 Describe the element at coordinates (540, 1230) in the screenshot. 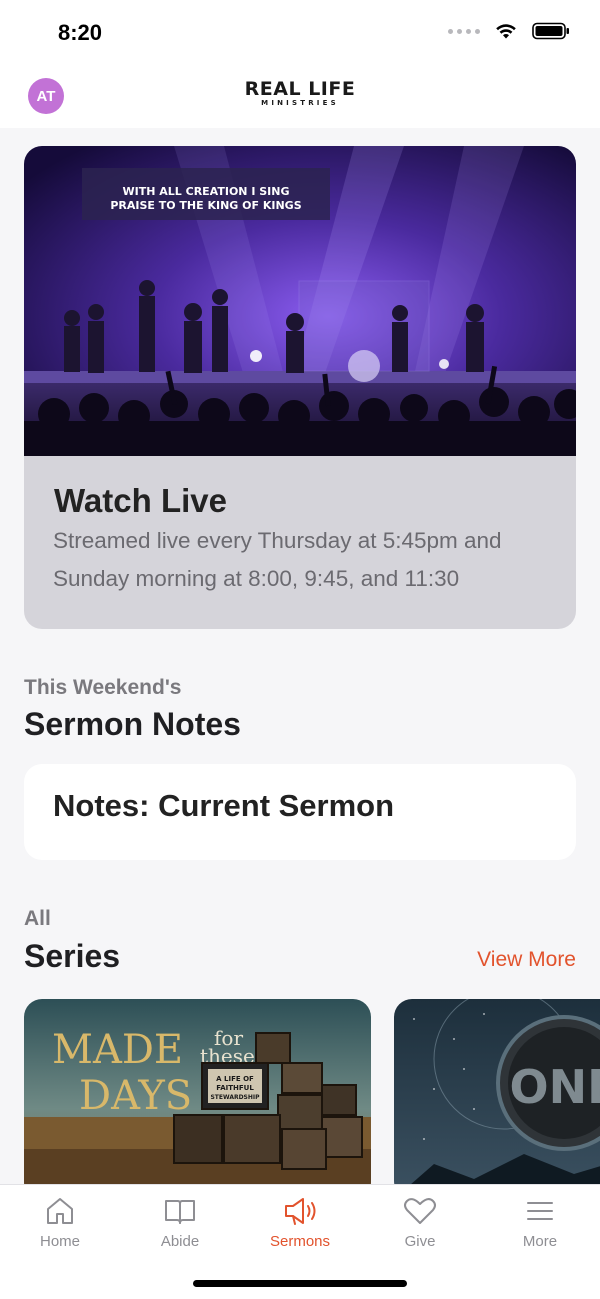

I see `tab-more: More` at that location.